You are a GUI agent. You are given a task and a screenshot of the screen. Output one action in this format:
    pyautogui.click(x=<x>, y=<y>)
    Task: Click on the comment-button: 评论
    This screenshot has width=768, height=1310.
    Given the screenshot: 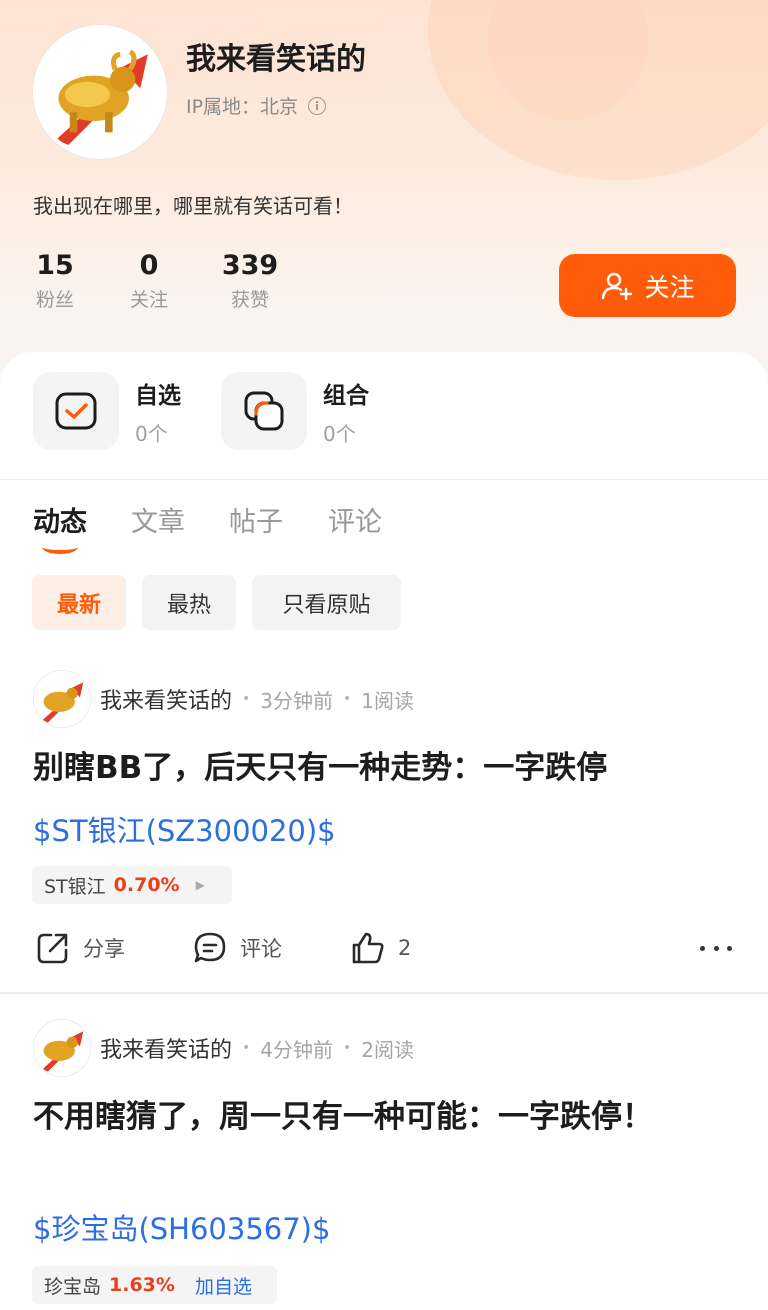 What is the action you would take?
    pyautogui.click(x=237, y=948)
    